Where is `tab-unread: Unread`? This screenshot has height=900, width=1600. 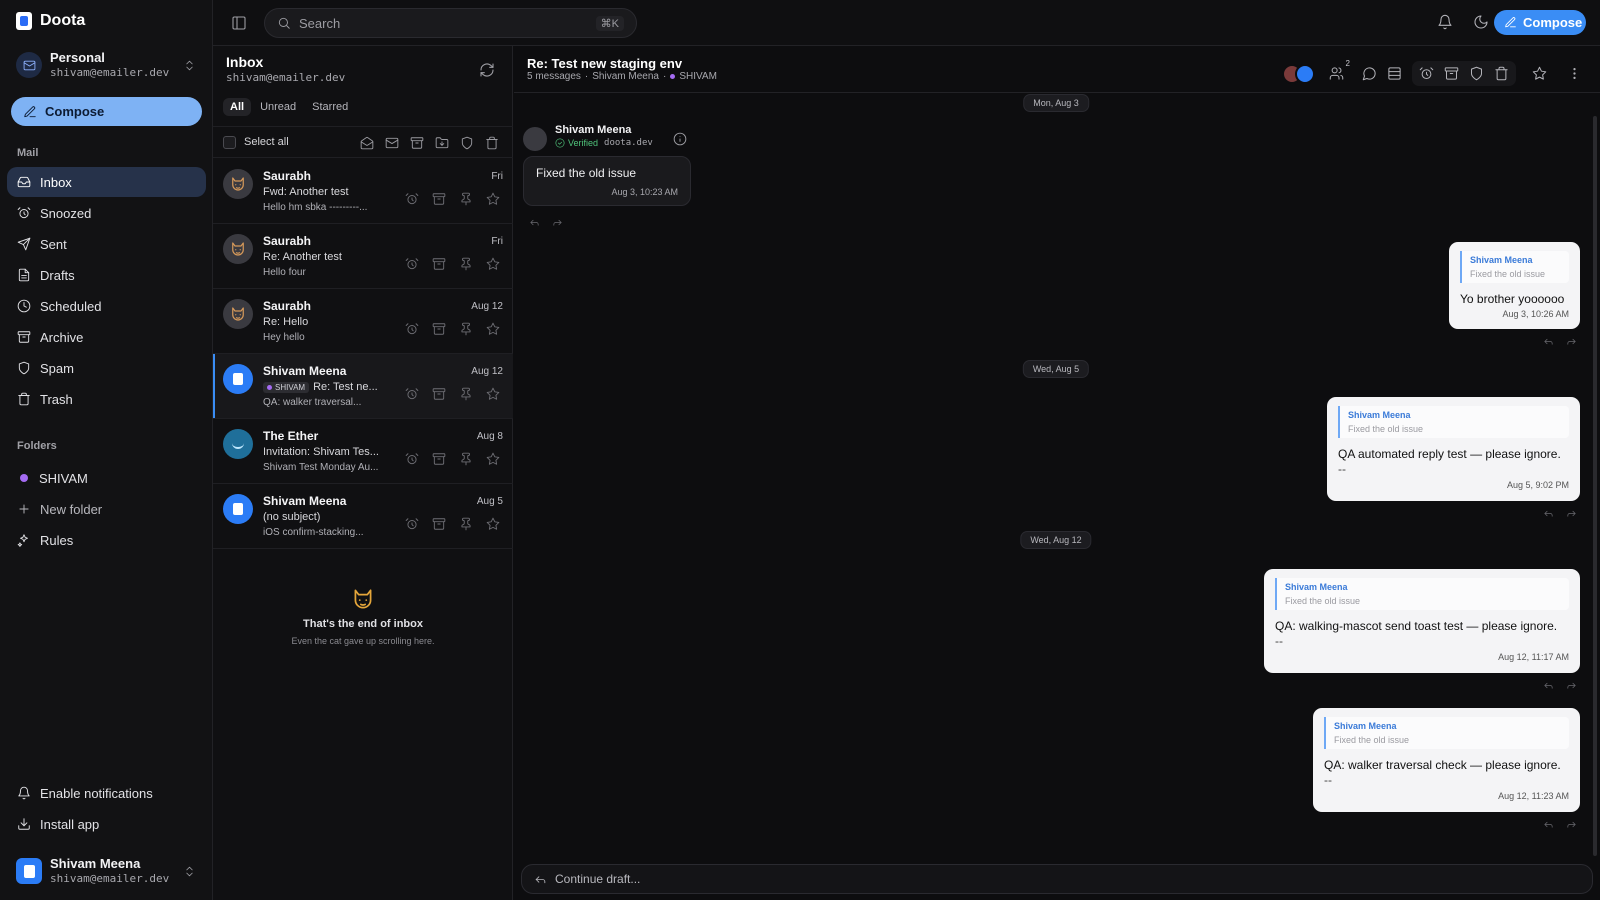 tab-unread: Unread is located at coordinates (278, 107).